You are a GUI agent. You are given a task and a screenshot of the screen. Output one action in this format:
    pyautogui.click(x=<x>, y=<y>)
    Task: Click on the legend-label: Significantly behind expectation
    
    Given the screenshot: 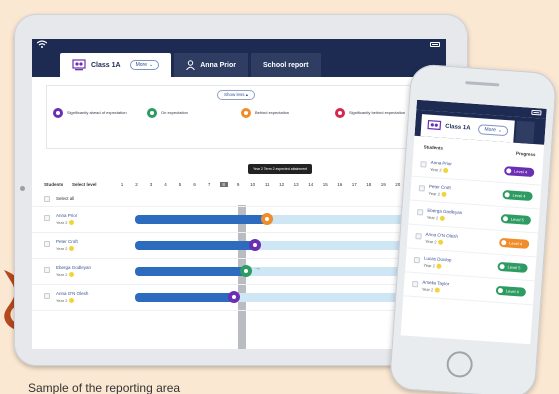 What is the action you would take?
    pyautogui.click(x=377, y=112)
    